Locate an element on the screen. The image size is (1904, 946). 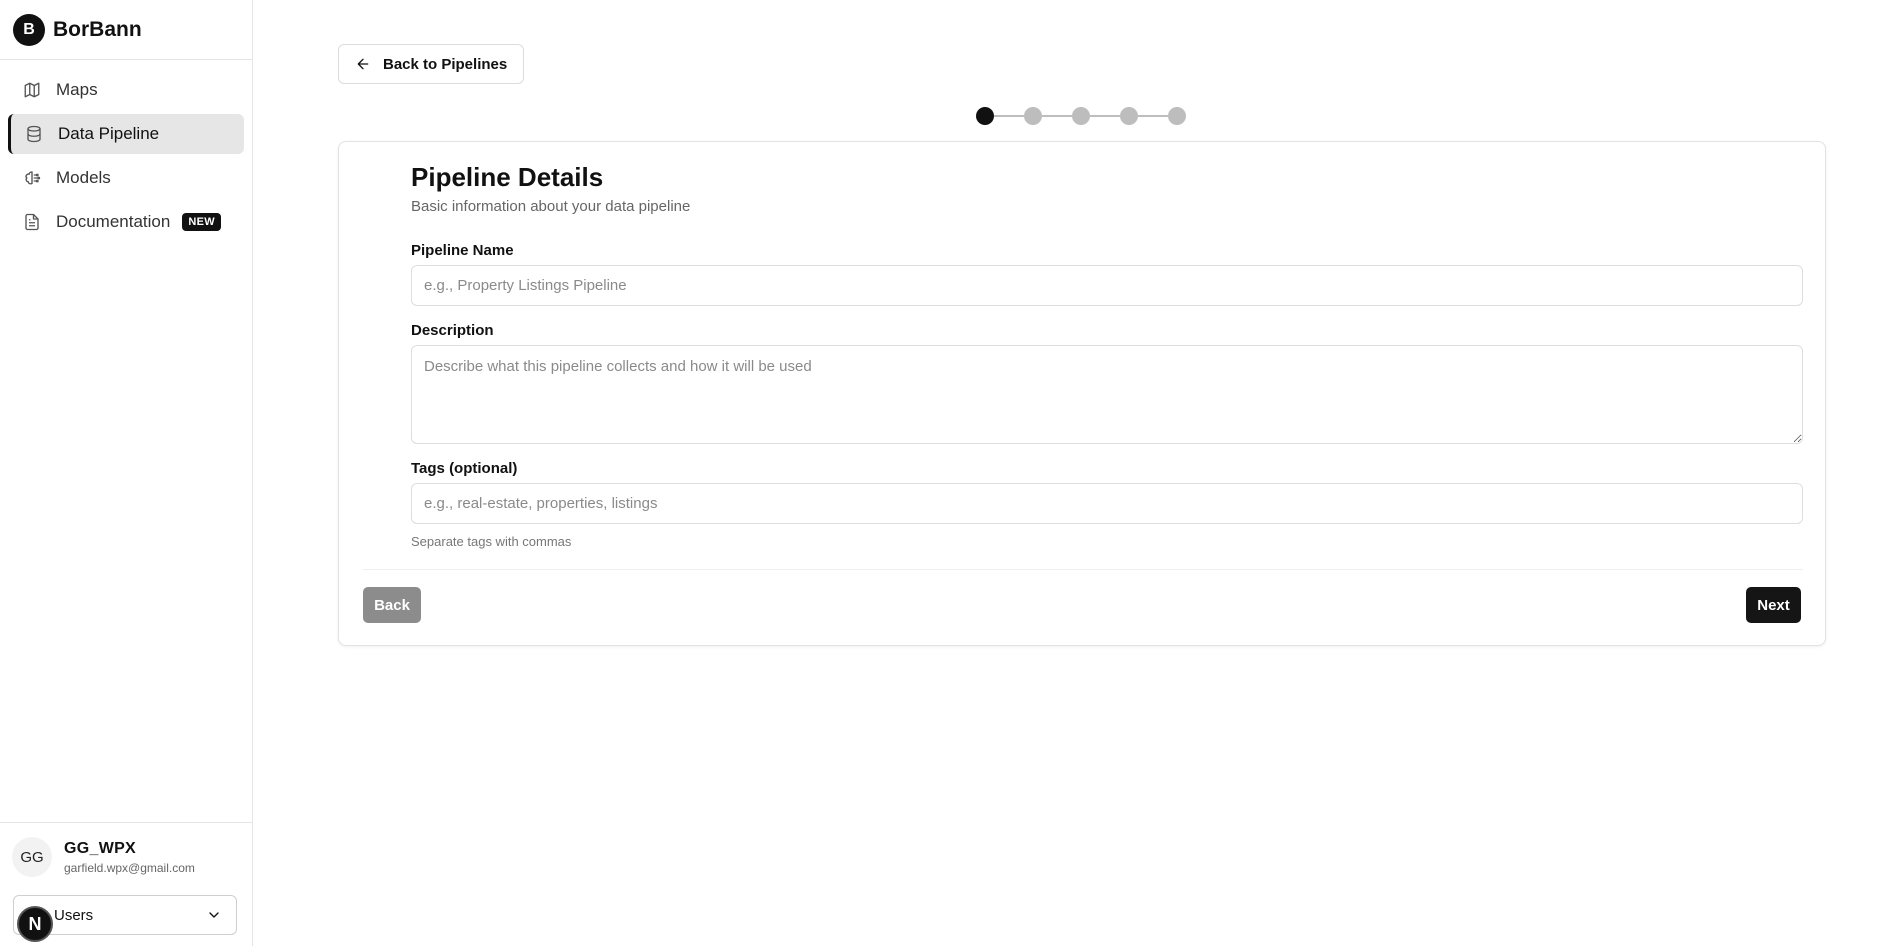
arrow-left-icon is located at coordinates (363, 64).